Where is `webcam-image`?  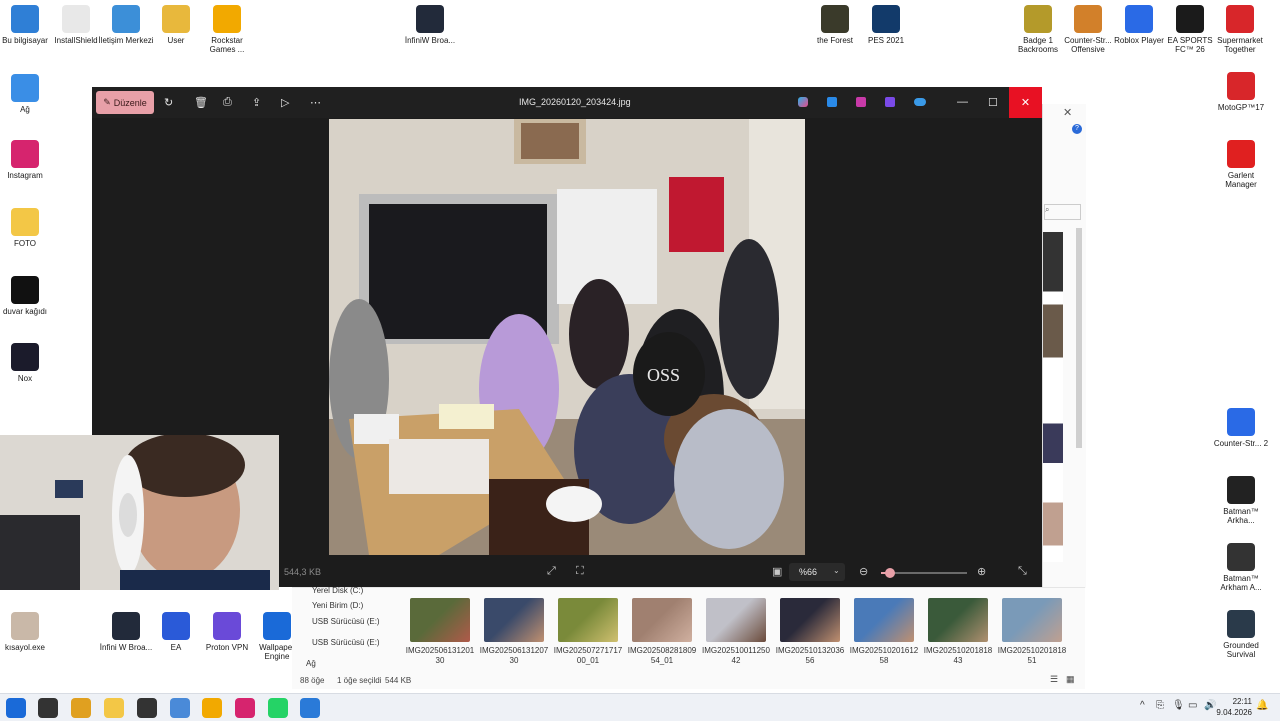 webcam-image is located at coordinates (139, 512).